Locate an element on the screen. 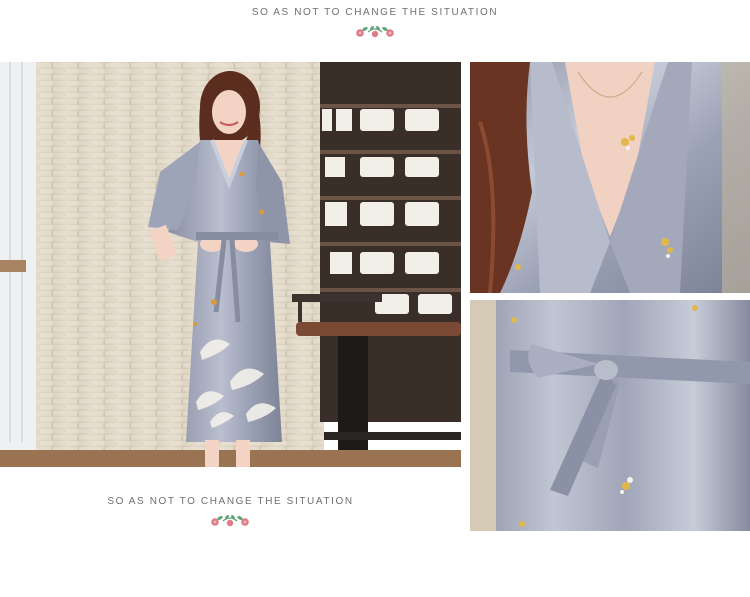 Image resolution: width=750 pixels, height=597 pixels. top-caption: SO AS NOT TO CHANGE THE SITUATION is located at coordinates (375, 12).